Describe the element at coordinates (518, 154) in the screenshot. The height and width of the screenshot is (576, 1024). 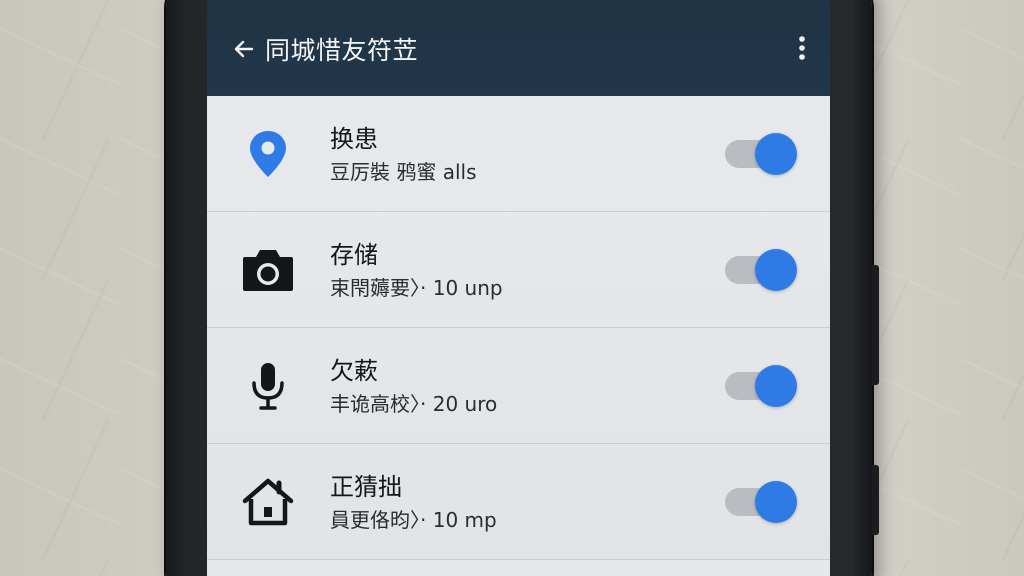
I see `list-item: 换患 豆厉裝 鸦蜜 alls` at that location.